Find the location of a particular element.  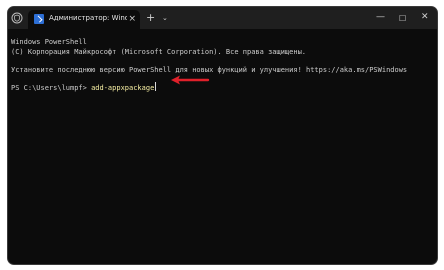

console-prompt-line: PS C:\Users\lumpf> add-appxpackage is located at coordinates (84, 88).